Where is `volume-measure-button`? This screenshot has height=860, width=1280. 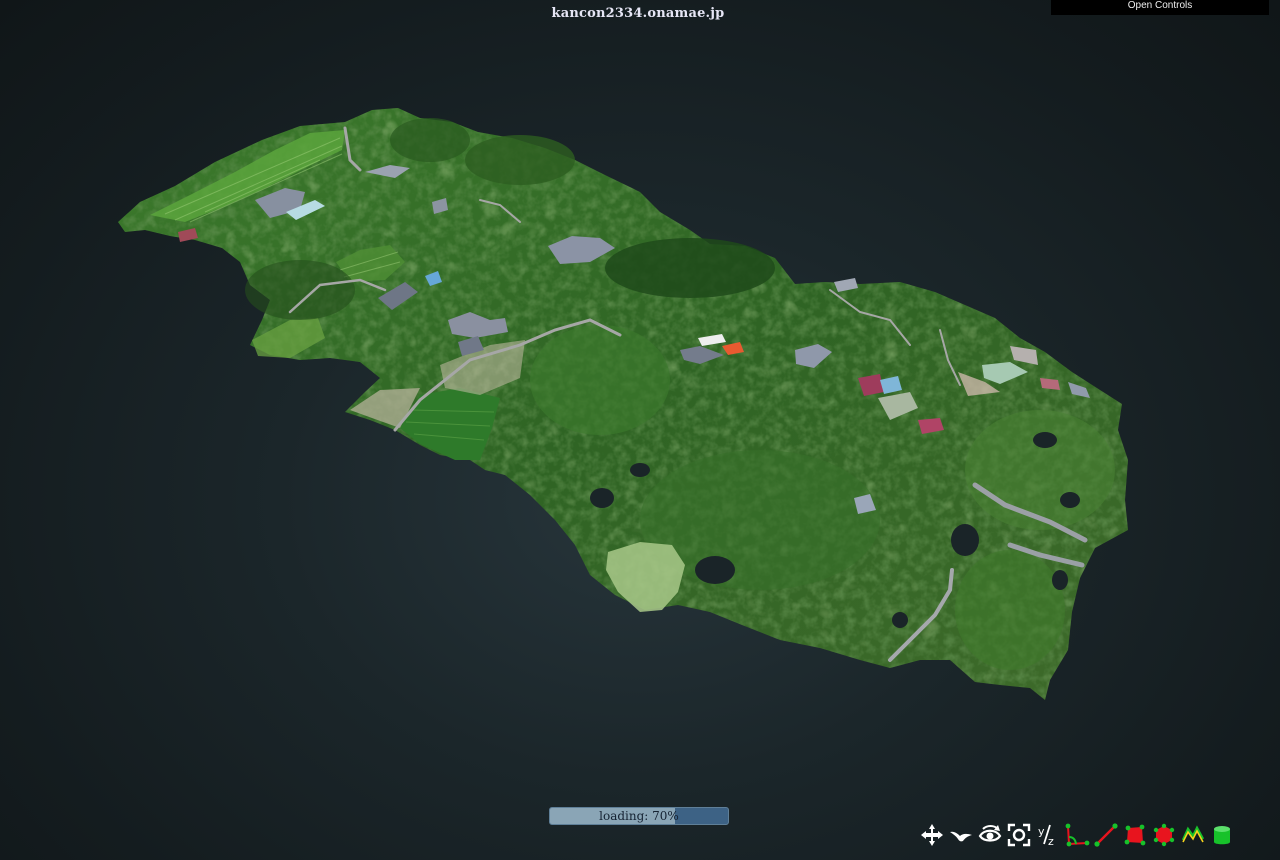
volume-measure-button is located at coordinates (1164, 835).